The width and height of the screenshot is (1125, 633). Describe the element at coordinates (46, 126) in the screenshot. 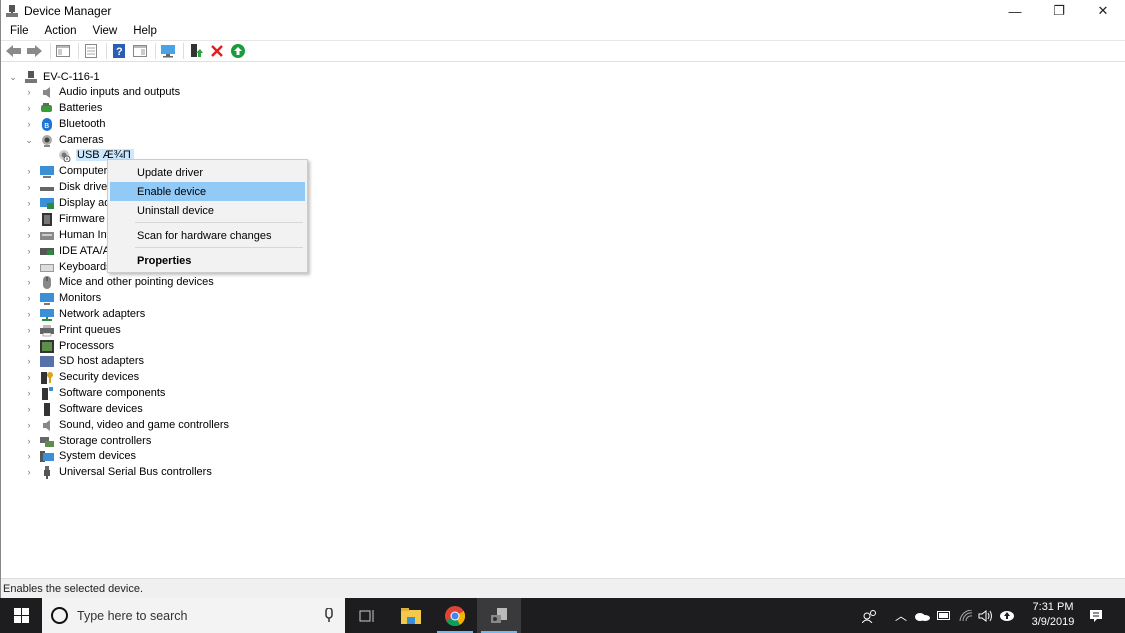

I see `svg-text: ʙ` at that location.